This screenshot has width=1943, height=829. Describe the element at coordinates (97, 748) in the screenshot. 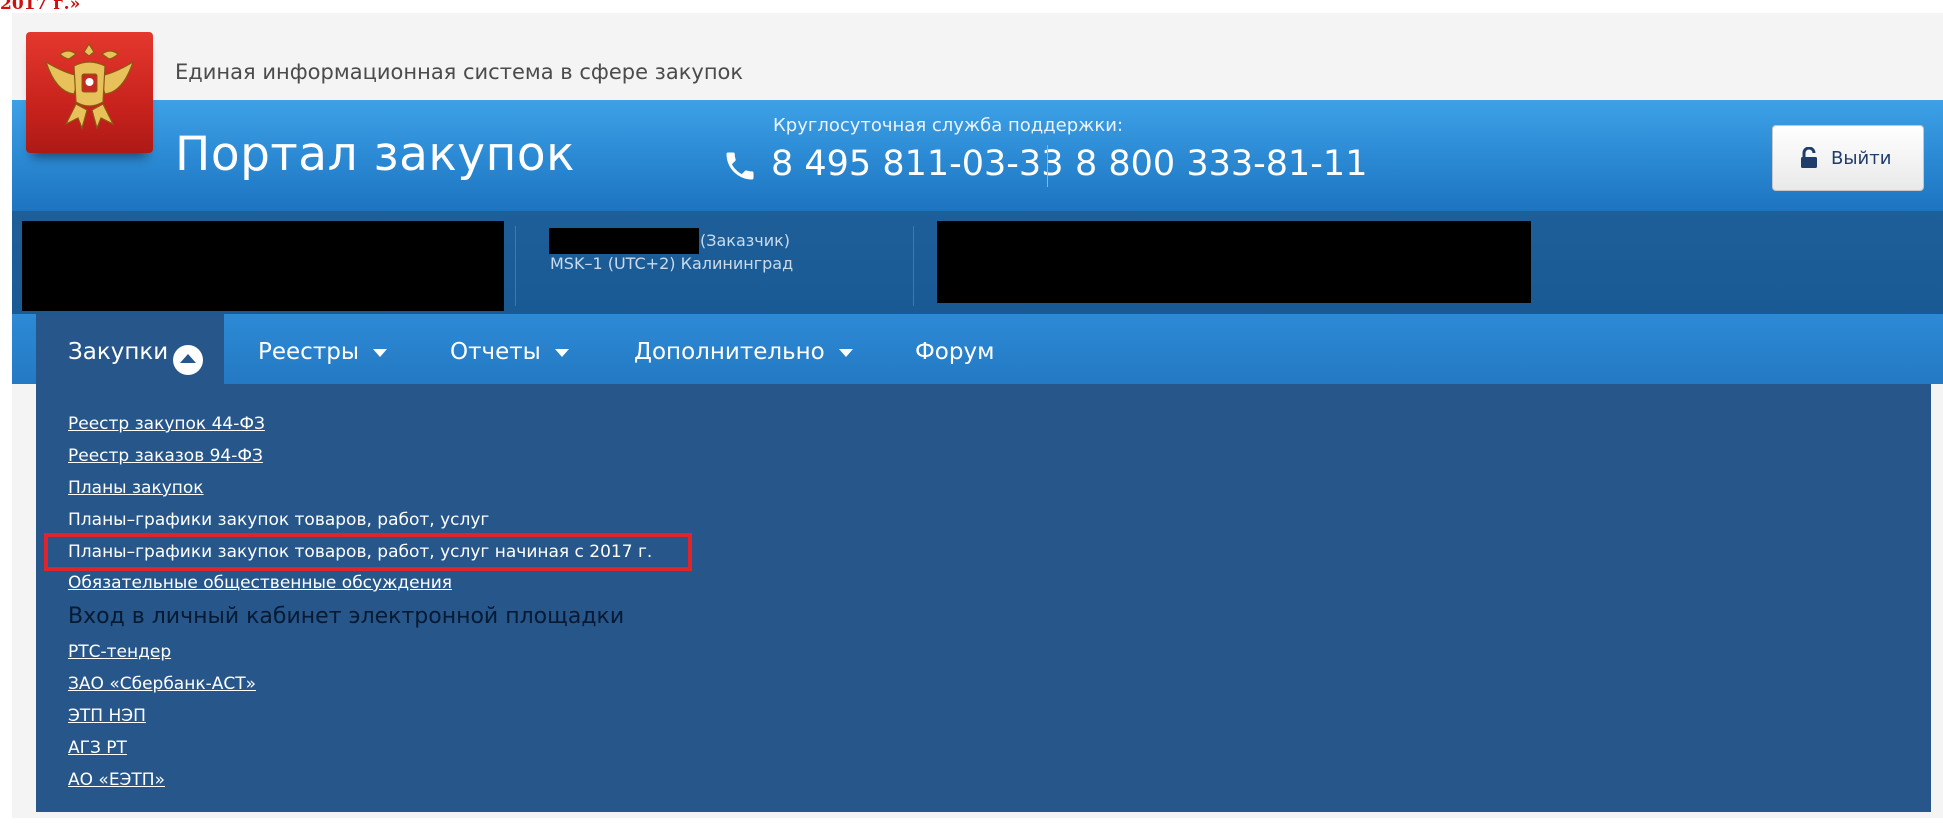

I see `menu-link-etp: АГЗ РТ` at that location.